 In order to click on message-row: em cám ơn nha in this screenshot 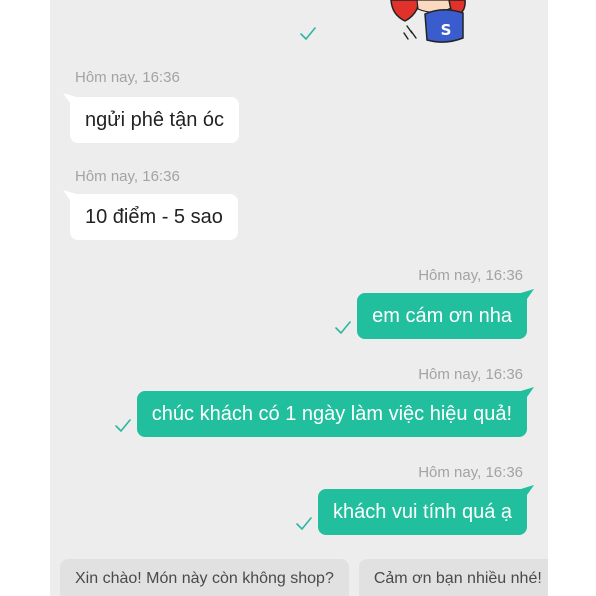, I will do `click(431, 316)`.